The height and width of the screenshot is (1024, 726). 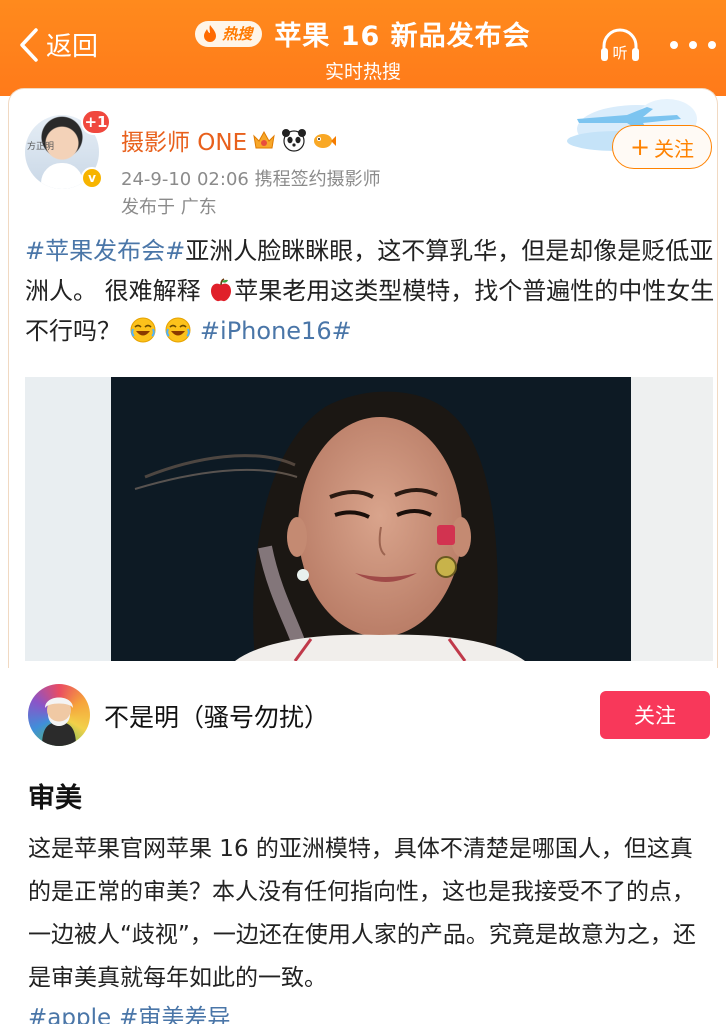 I want to click on portrait-photo, so click(x=329, y=526).